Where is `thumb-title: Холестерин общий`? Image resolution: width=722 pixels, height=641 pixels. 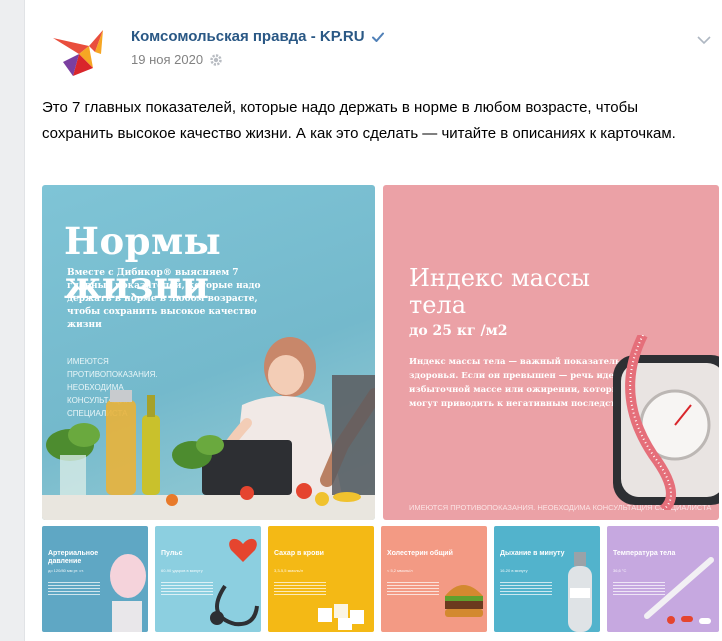 thumb-title: Холестерин общий is located at coordinates (420, 553).